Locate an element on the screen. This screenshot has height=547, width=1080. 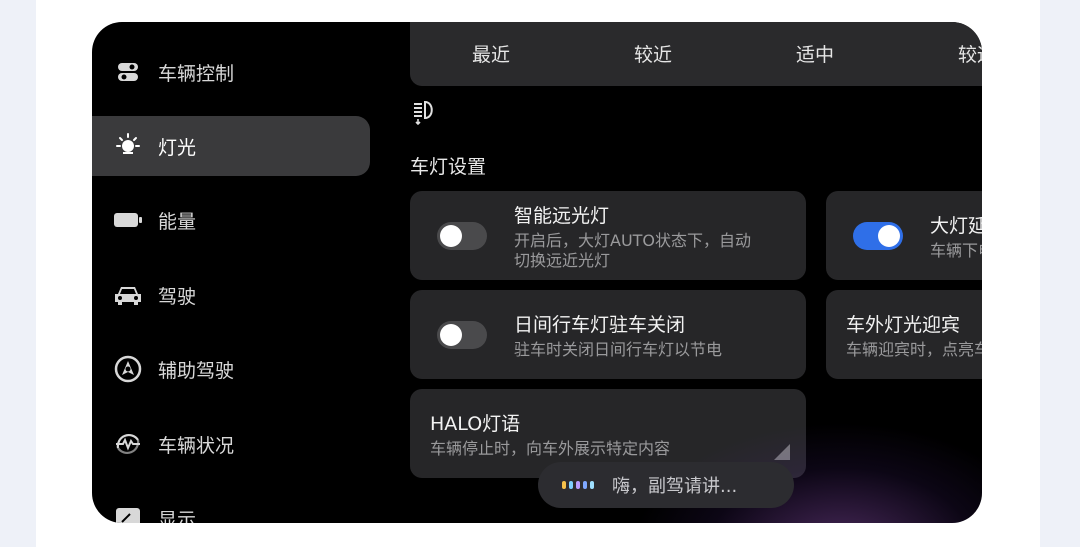
card-welcome-light: 车外灯光迎宾 车辆迎宾时，点亮车外灯光 is located at coordinates (904, 334).